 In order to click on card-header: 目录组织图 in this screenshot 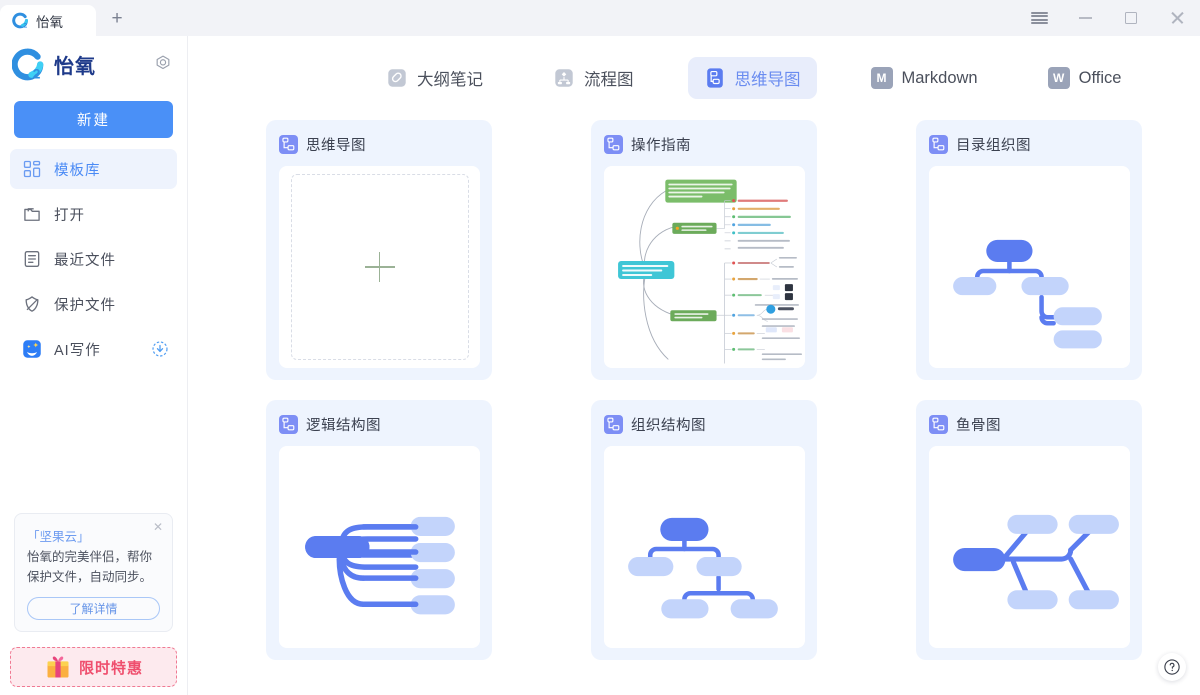, I will do `click(1029, 144)`.